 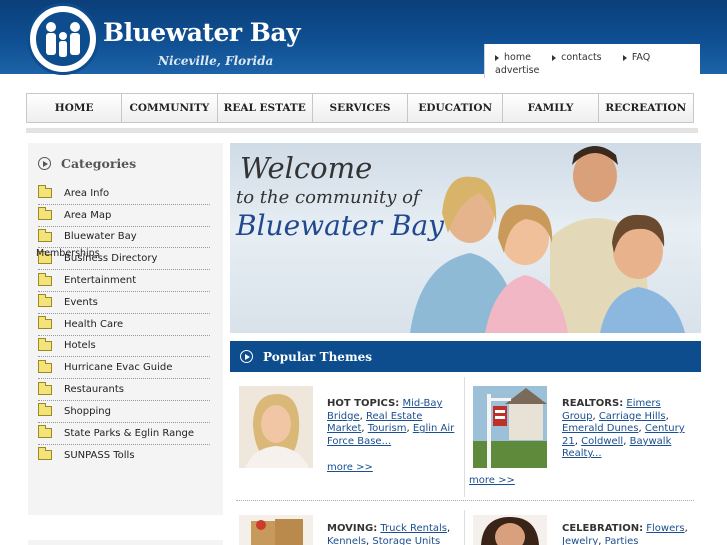 What do you see at coordinates (87, 215) in the screenshot?
I see `category-link: Area Map` at bounding box center [87, 215].